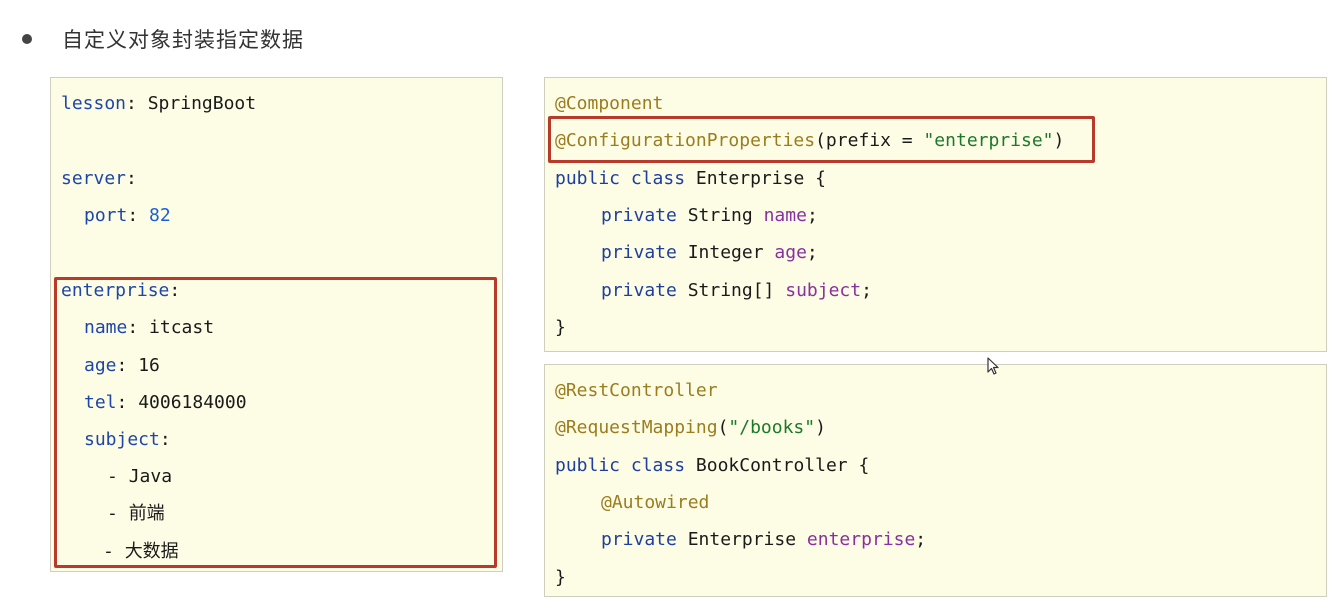  I want to click on code-line-request-mapping: @RequestMapping("/books"), so click(690, 427).